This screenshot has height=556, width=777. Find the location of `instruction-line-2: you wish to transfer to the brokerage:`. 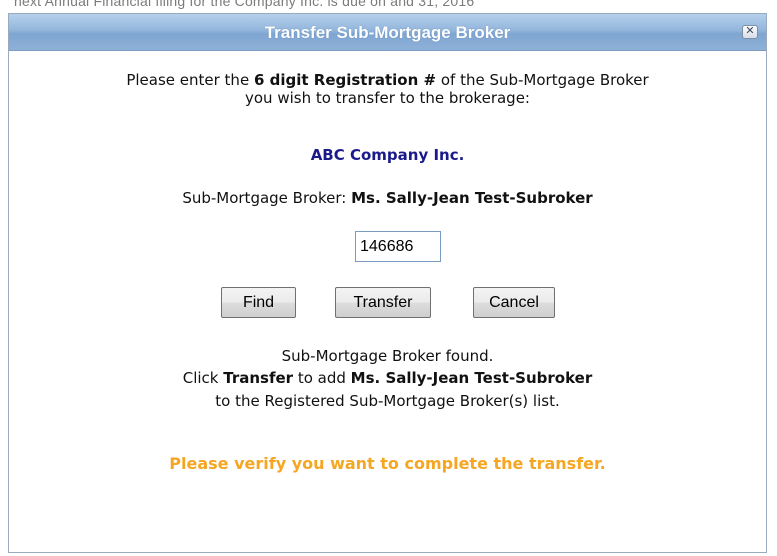

instruction-line-2: you wish to transfer to the brokerage: is located at coordinates (387, 98).